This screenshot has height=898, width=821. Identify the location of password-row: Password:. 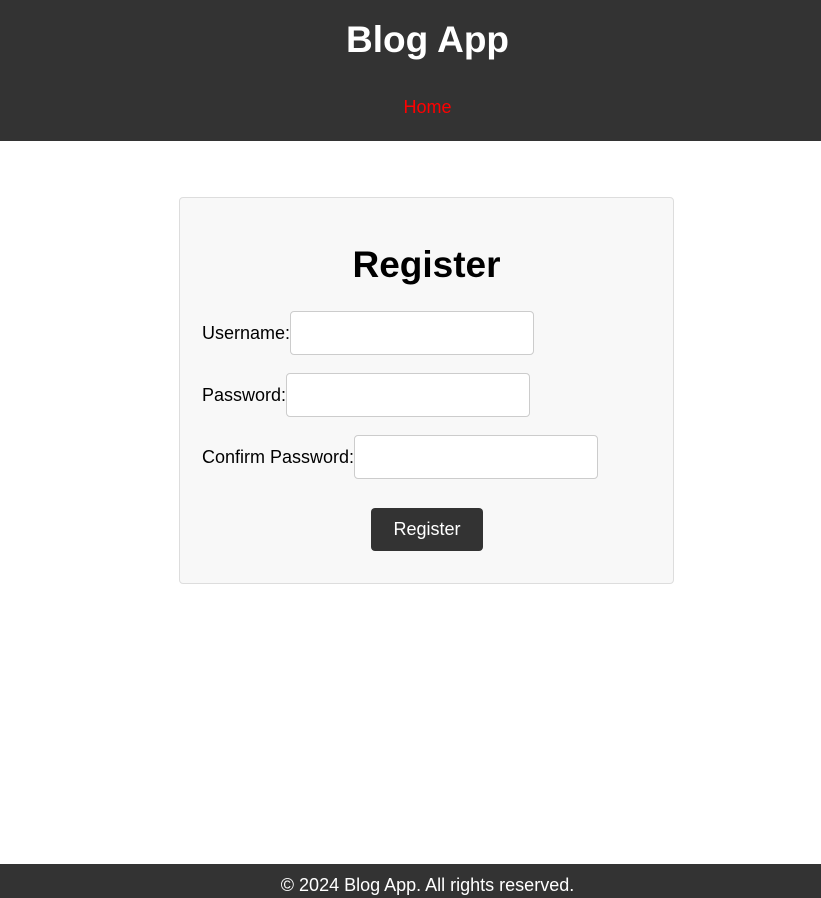
(366, 395).